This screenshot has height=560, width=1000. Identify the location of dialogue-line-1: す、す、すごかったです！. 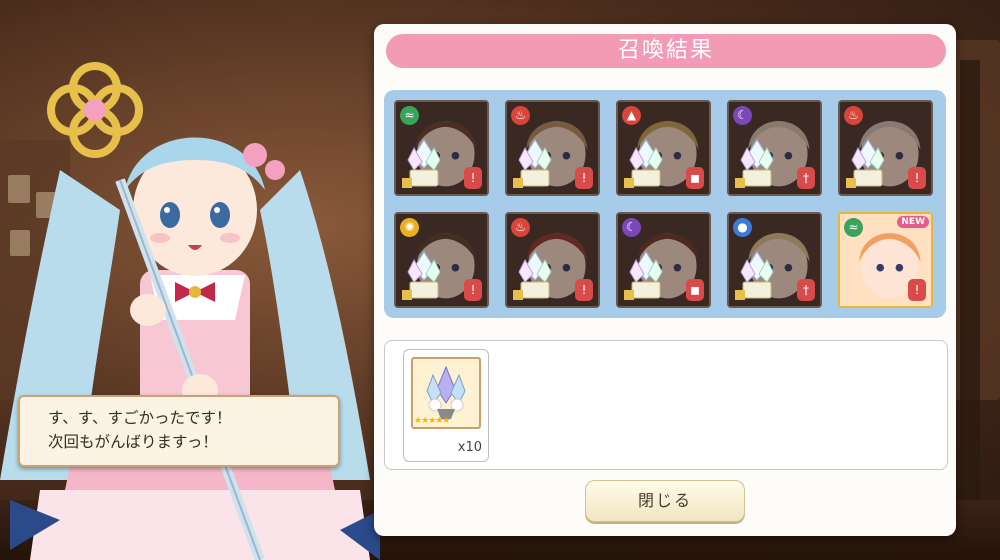
(140, 418).